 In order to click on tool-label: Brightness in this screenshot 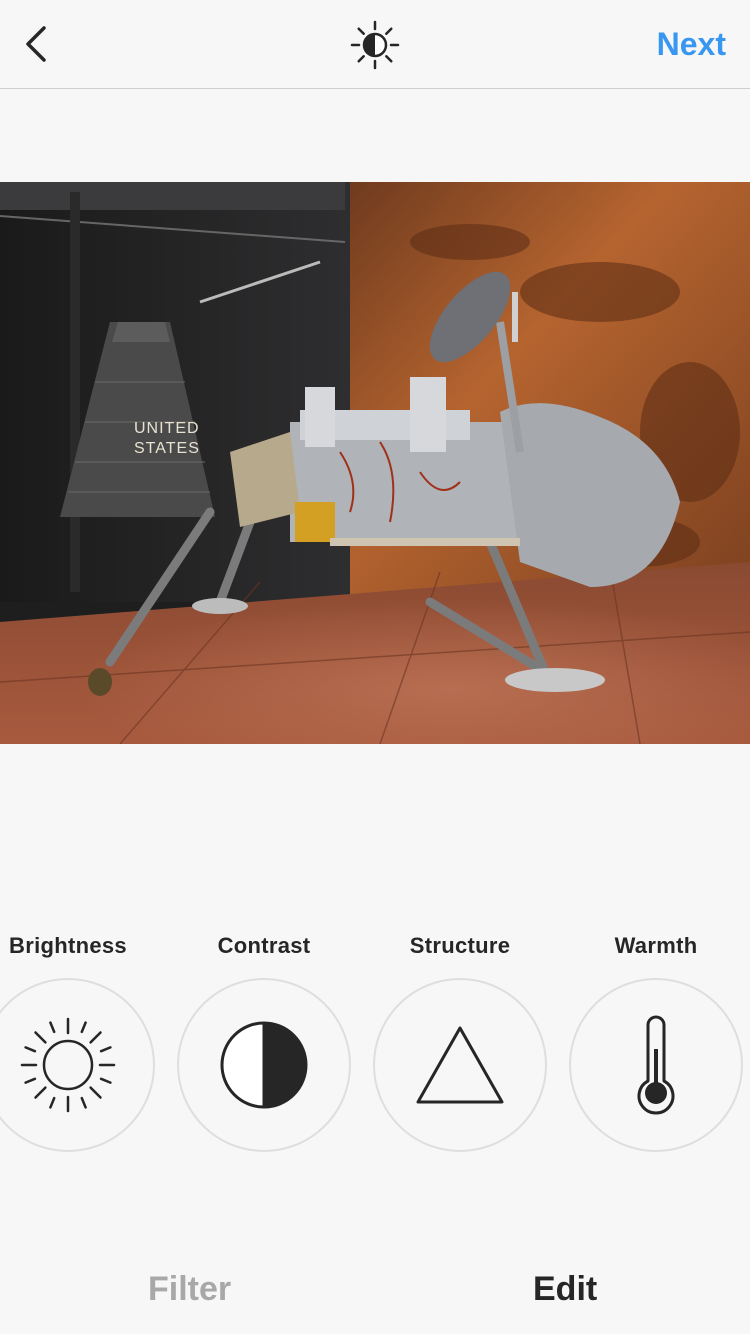, I will do `click(68, 945)`.